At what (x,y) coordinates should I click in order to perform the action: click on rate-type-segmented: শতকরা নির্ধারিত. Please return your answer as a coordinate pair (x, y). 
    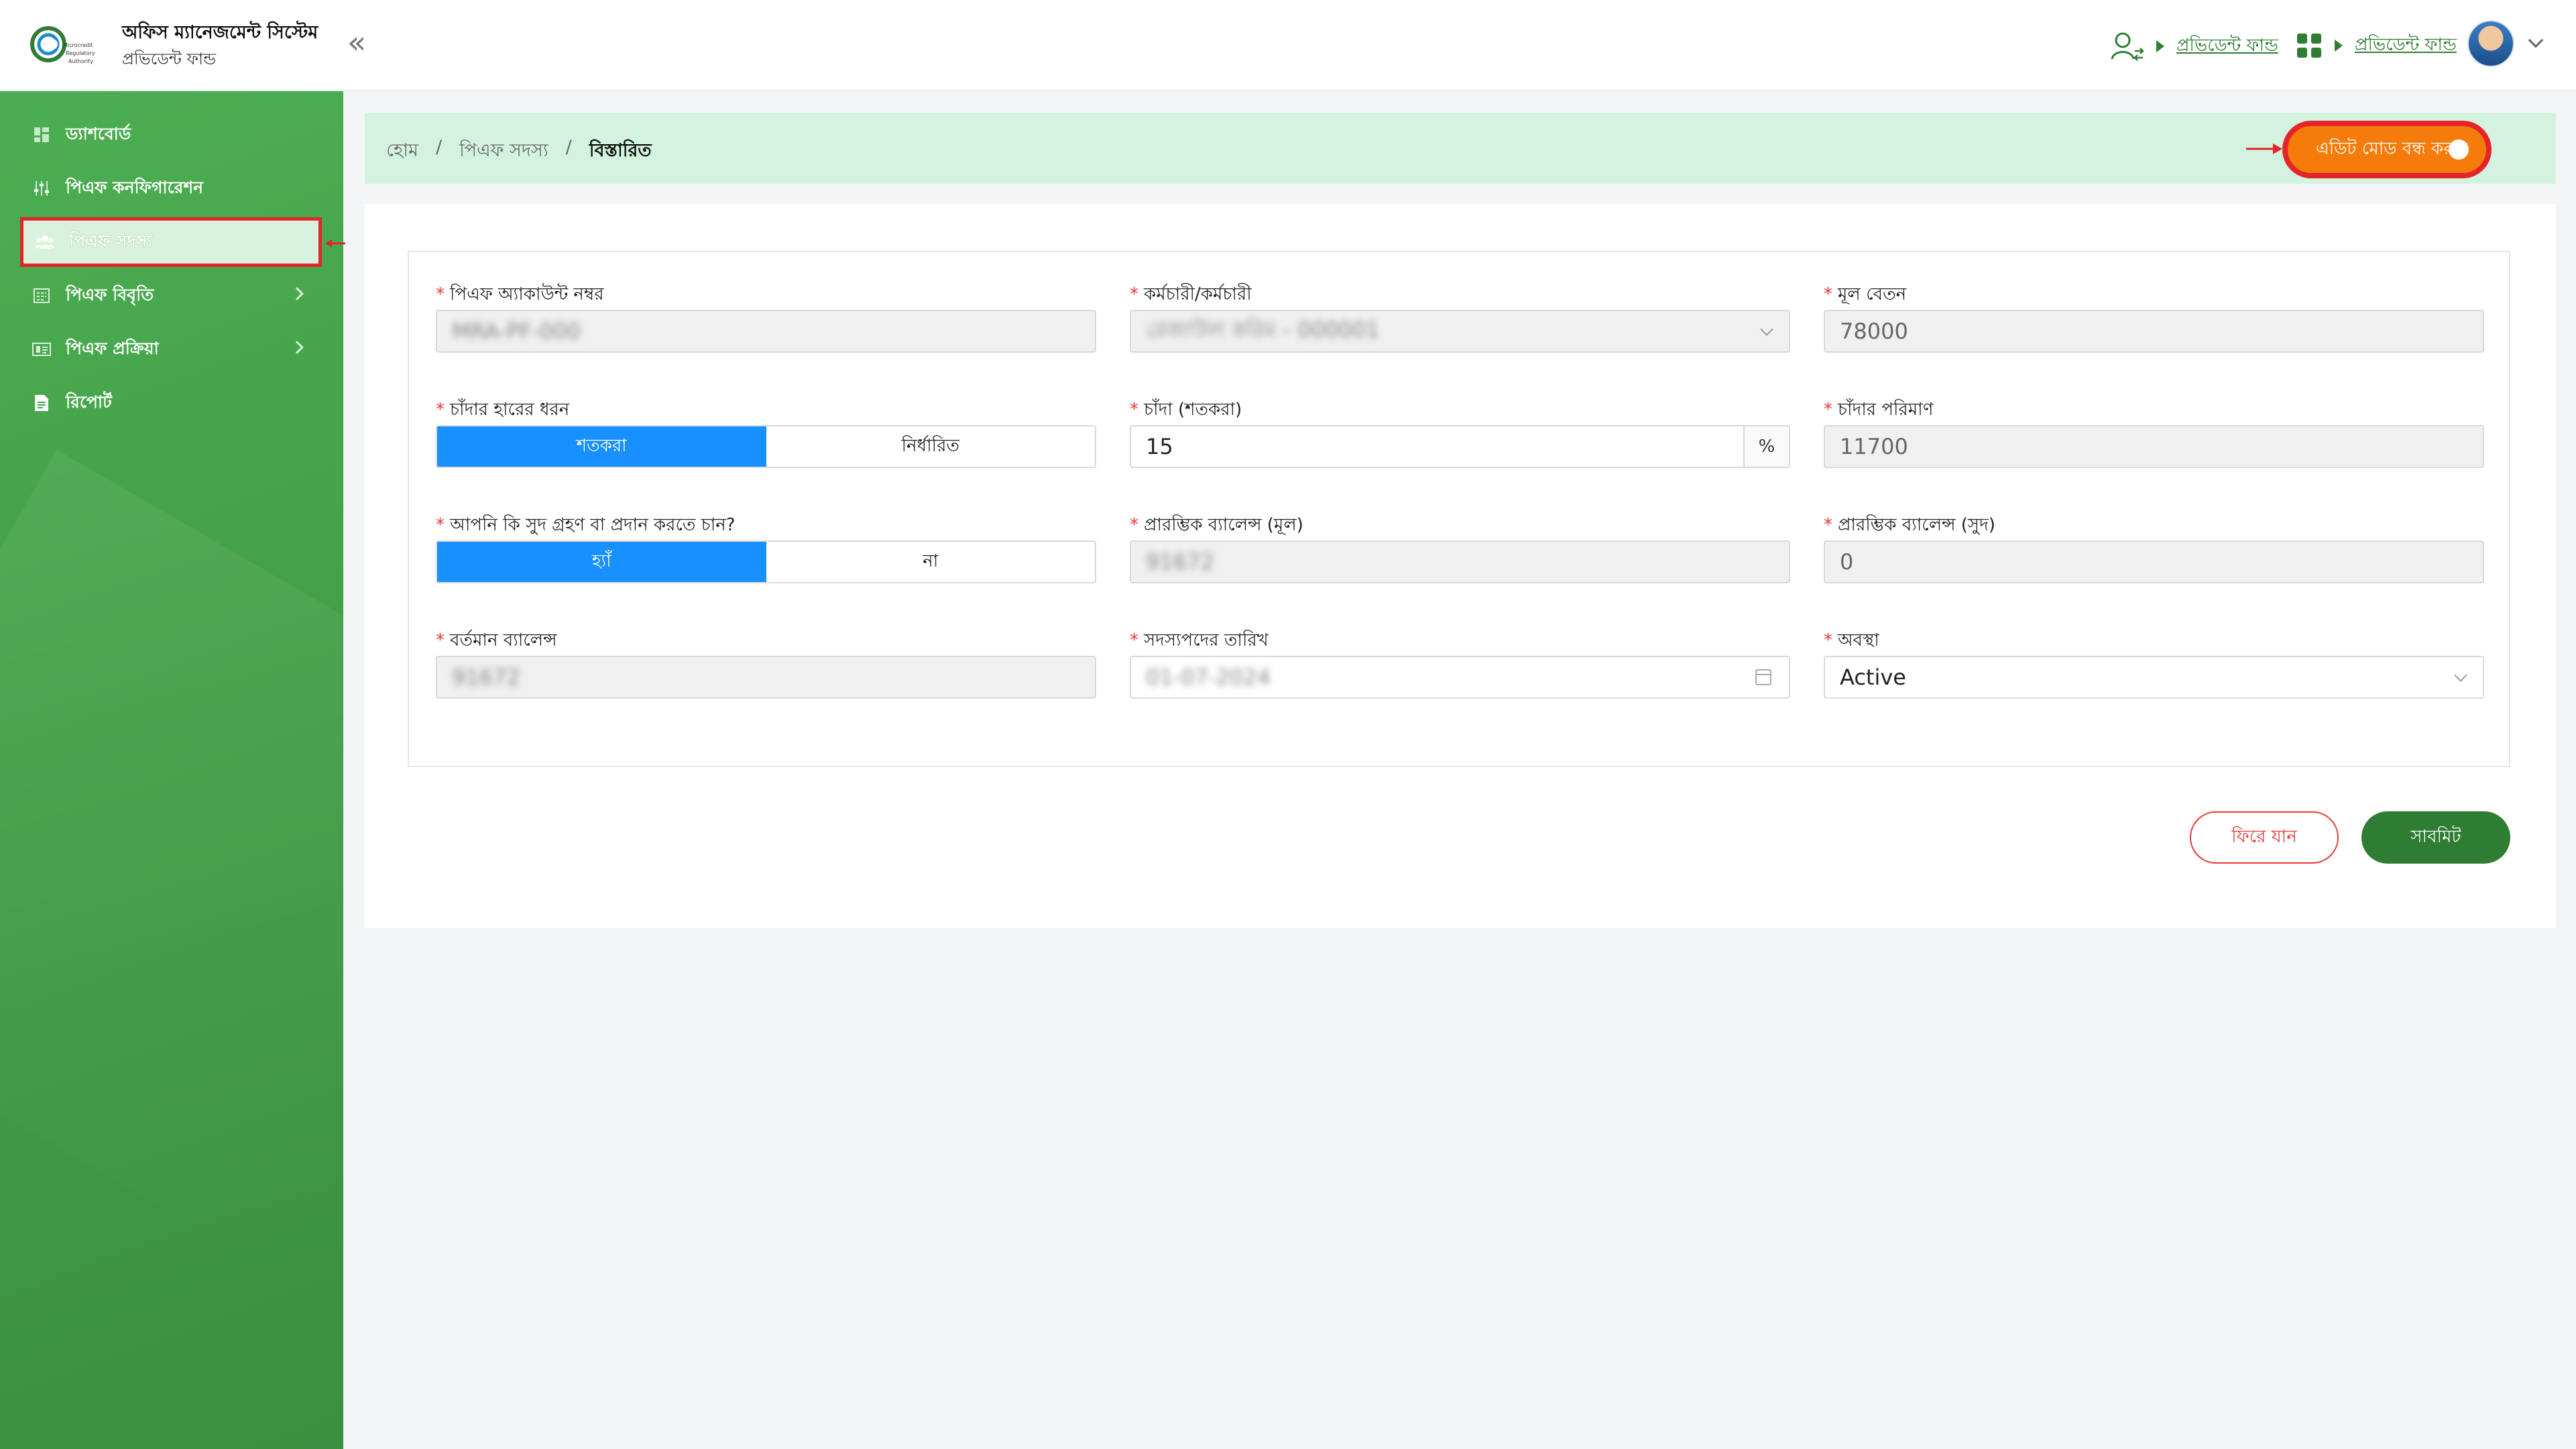
    Looking at the image, I should click on (766, 447).